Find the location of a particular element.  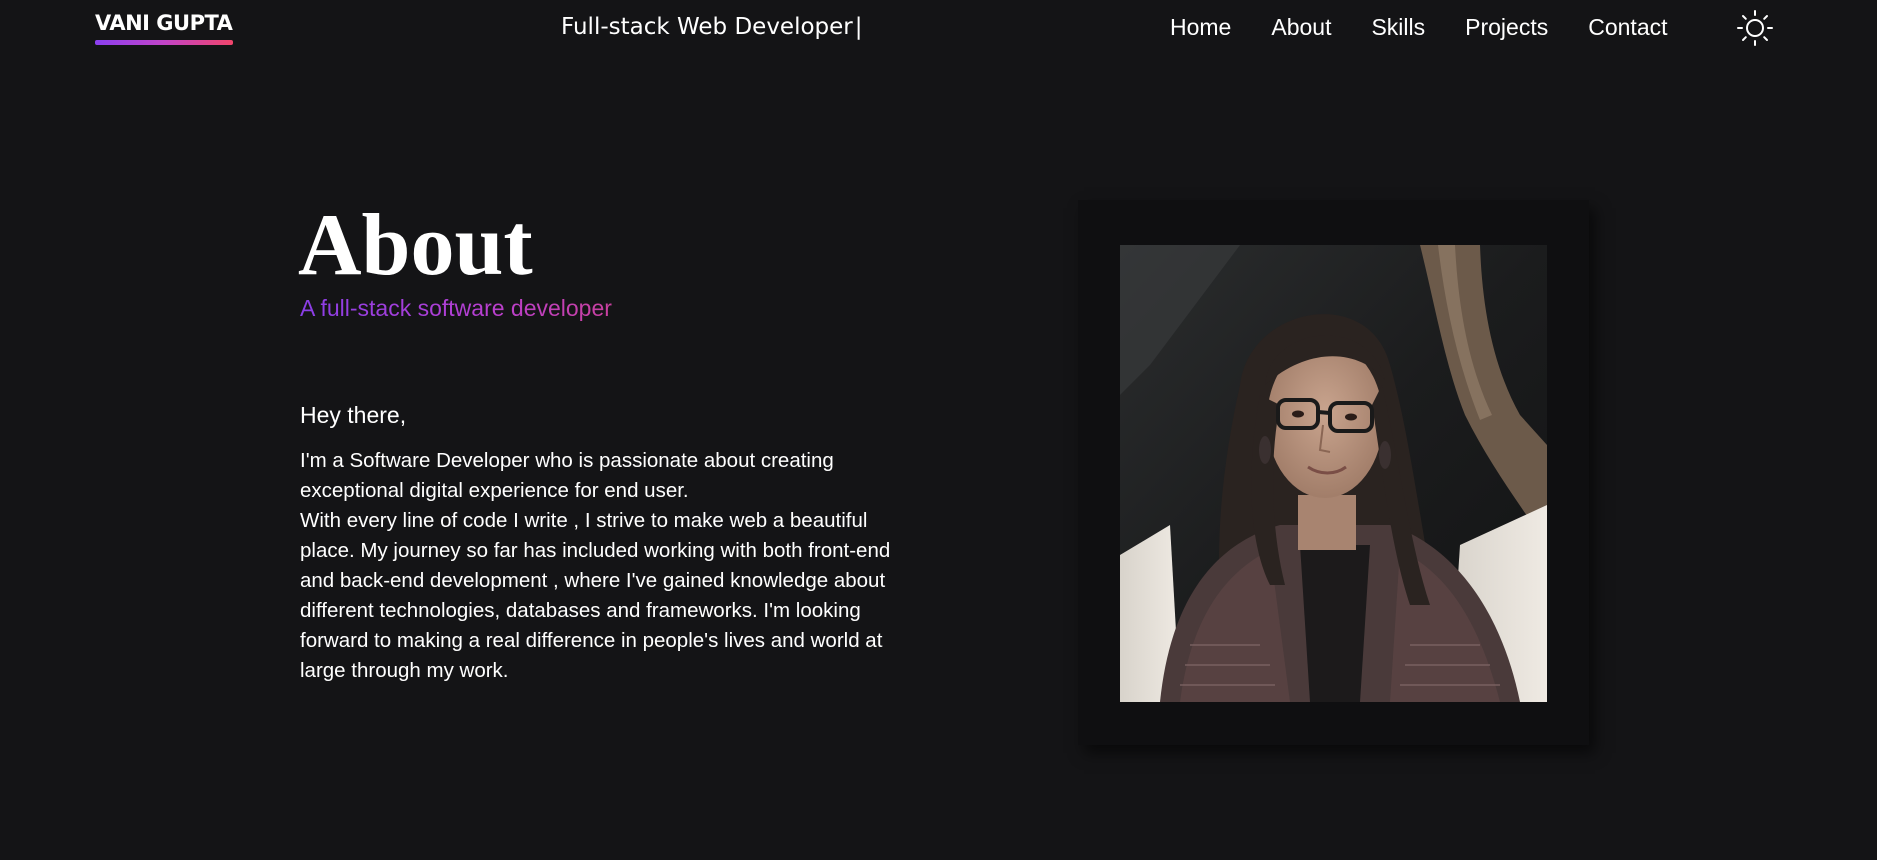

theme-toggle-button is located at coordinates (1755, 28).